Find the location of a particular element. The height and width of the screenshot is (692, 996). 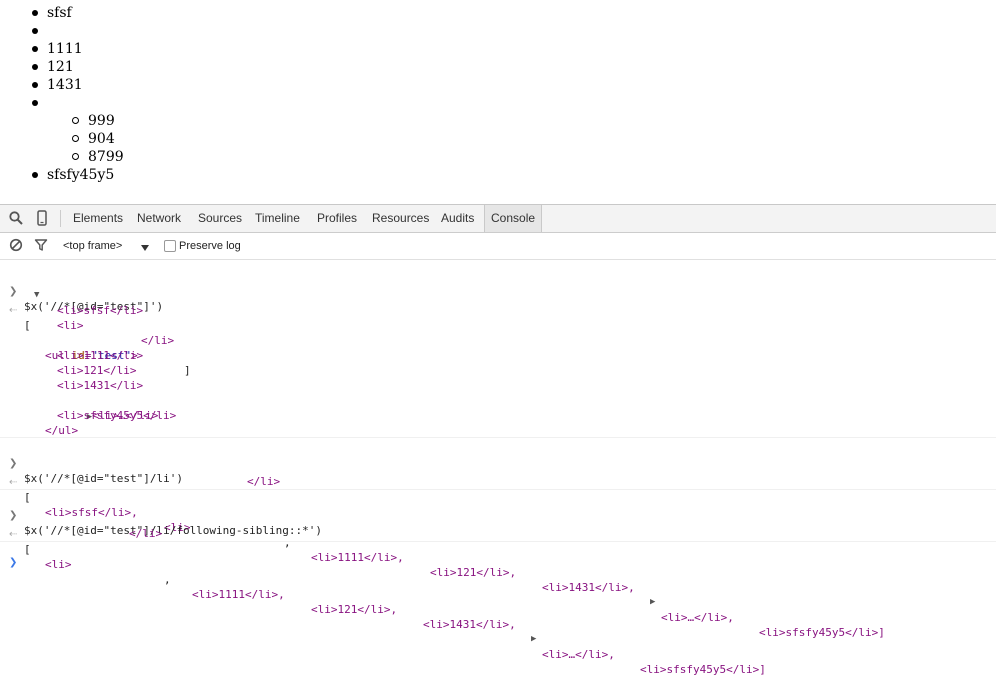

console-input-line: ❯ $x('//*[@id="test"]') is located at coordinates (498, 291).